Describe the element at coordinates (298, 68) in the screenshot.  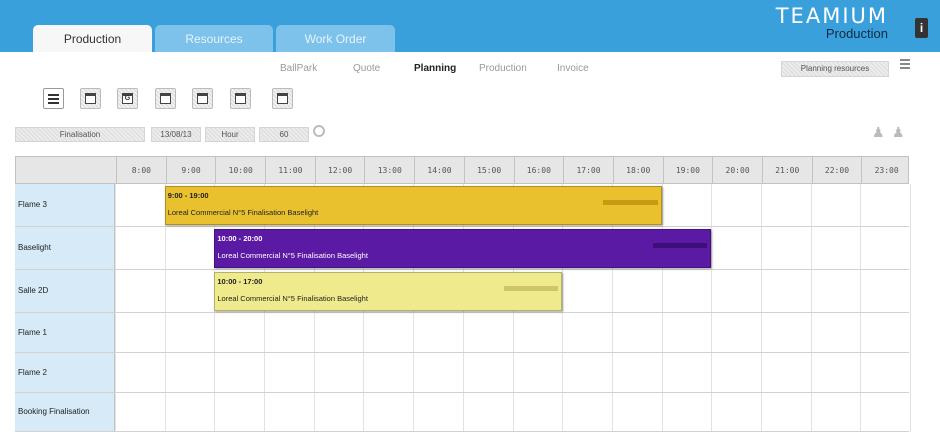
I see `subnav-ballpark: BallPark` at that location.